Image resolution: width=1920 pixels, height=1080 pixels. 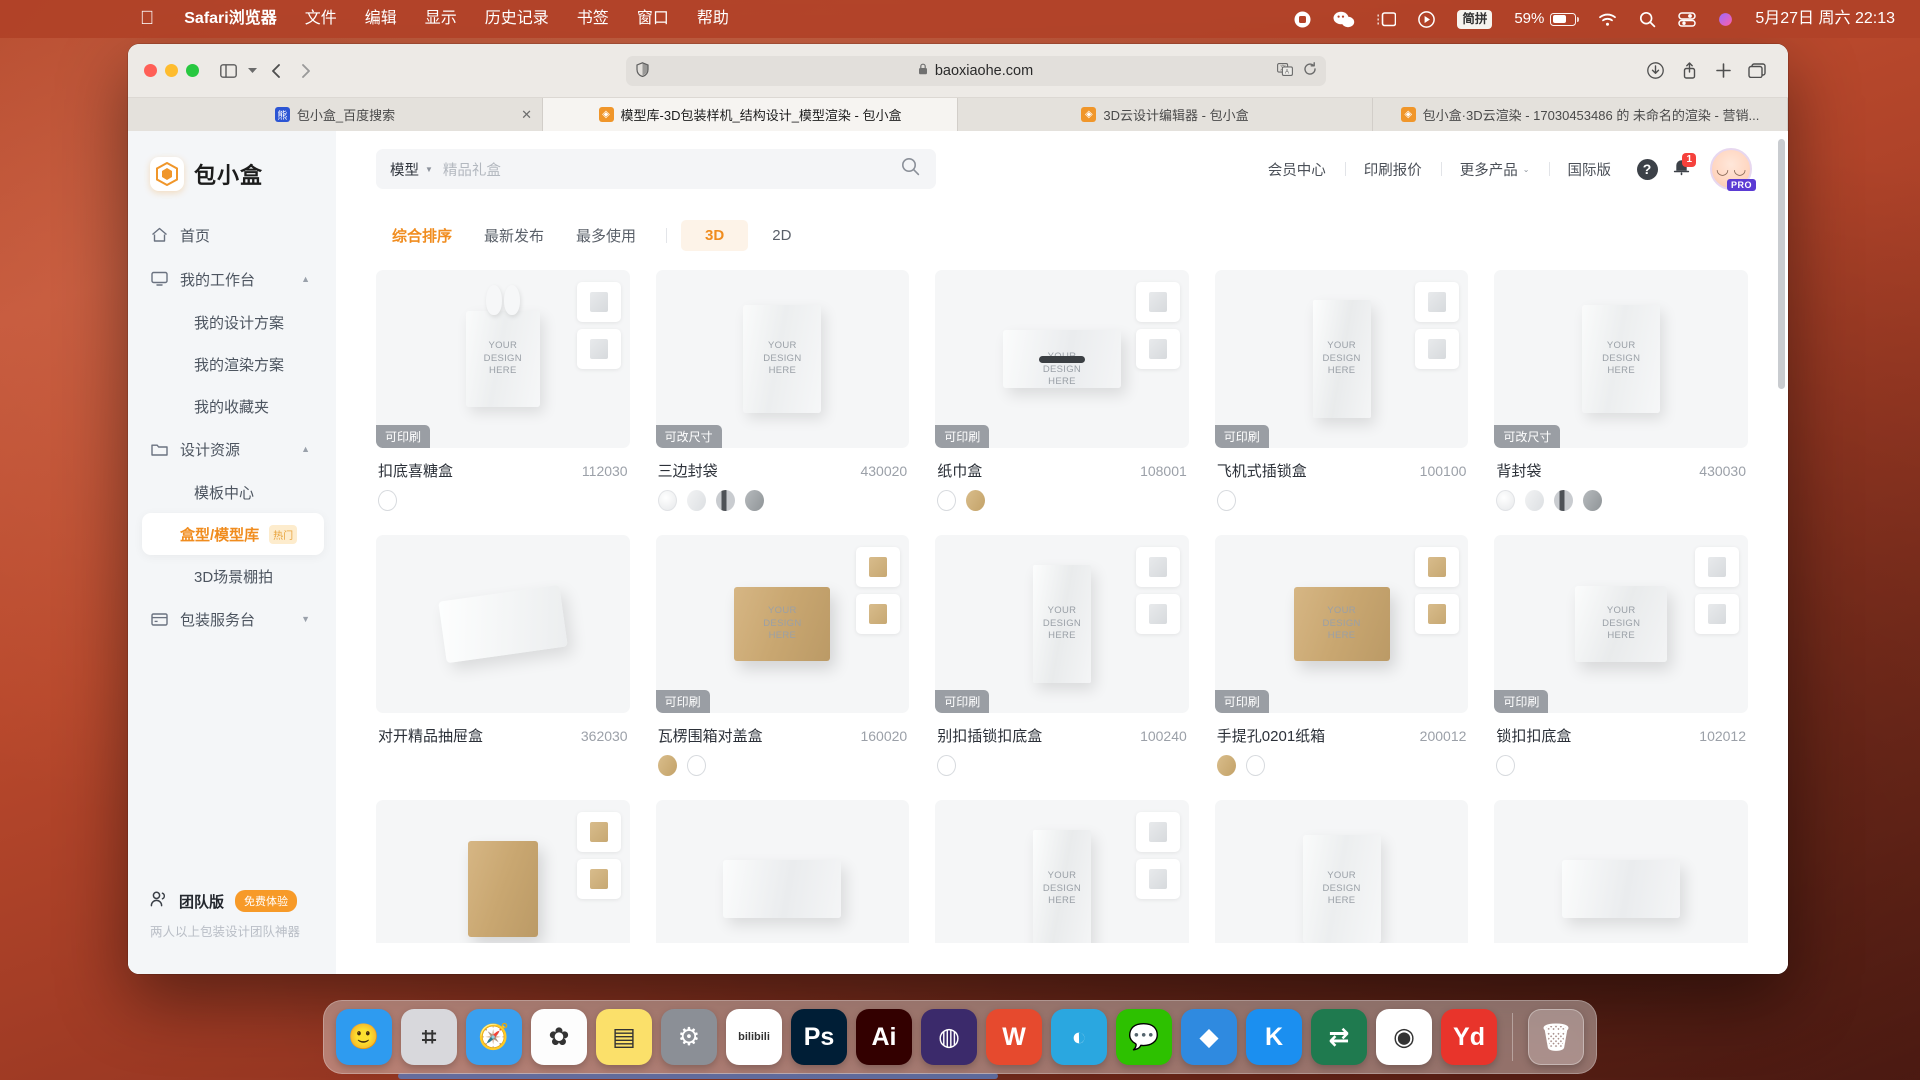 What do you see at coordinates (1392, 169) in the screenshot?
I see `nav-print-quote: 印刷报价` at bounding box center [1392, 169].